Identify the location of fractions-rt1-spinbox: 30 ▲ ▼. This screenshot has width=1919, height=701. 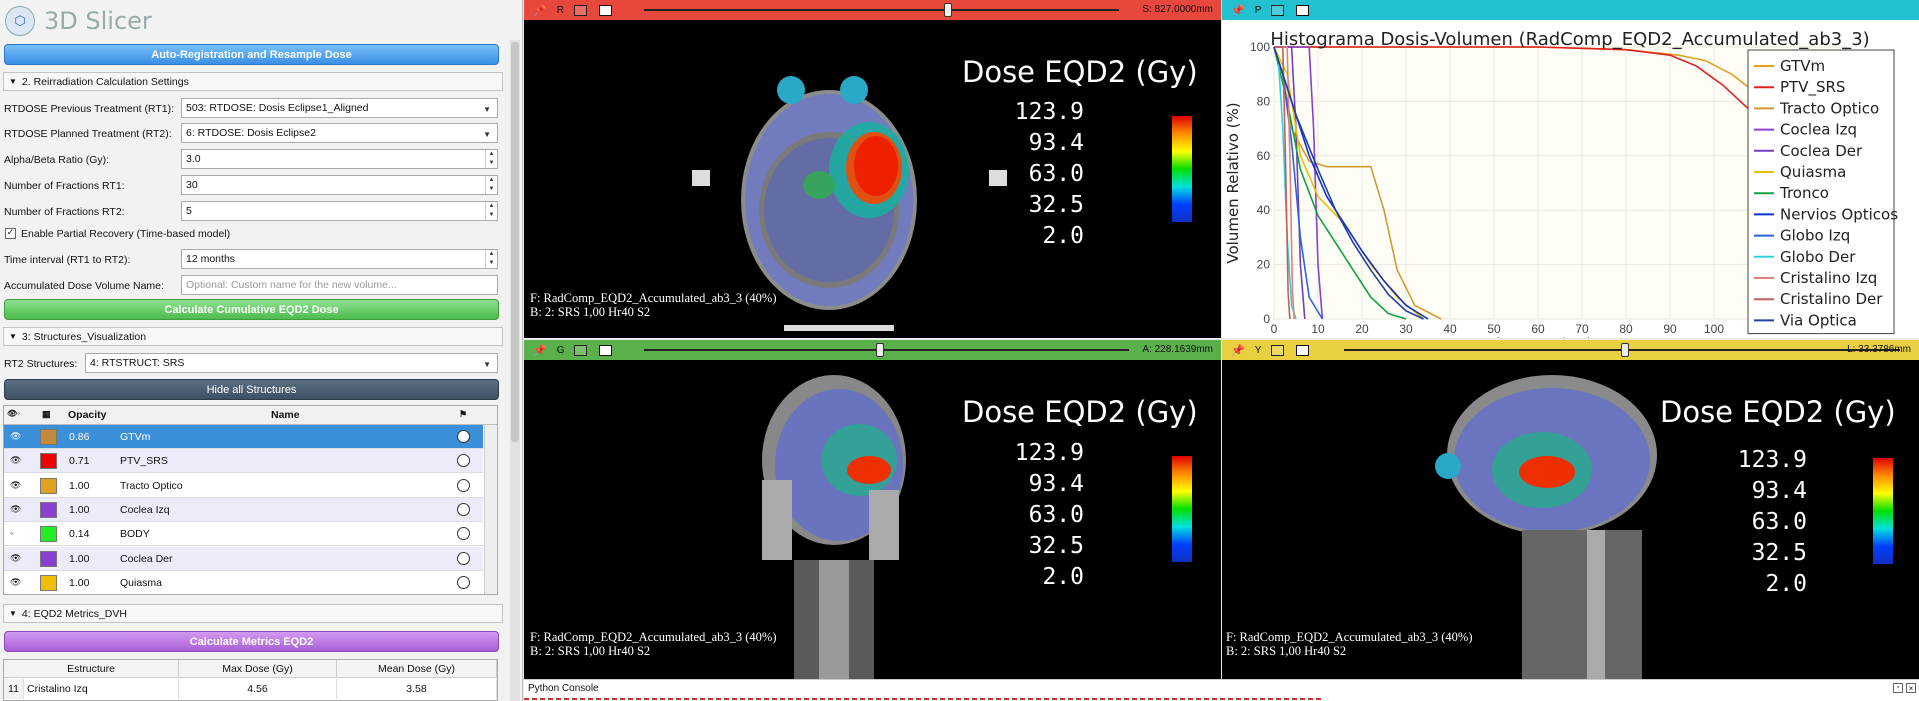
(339, 185).